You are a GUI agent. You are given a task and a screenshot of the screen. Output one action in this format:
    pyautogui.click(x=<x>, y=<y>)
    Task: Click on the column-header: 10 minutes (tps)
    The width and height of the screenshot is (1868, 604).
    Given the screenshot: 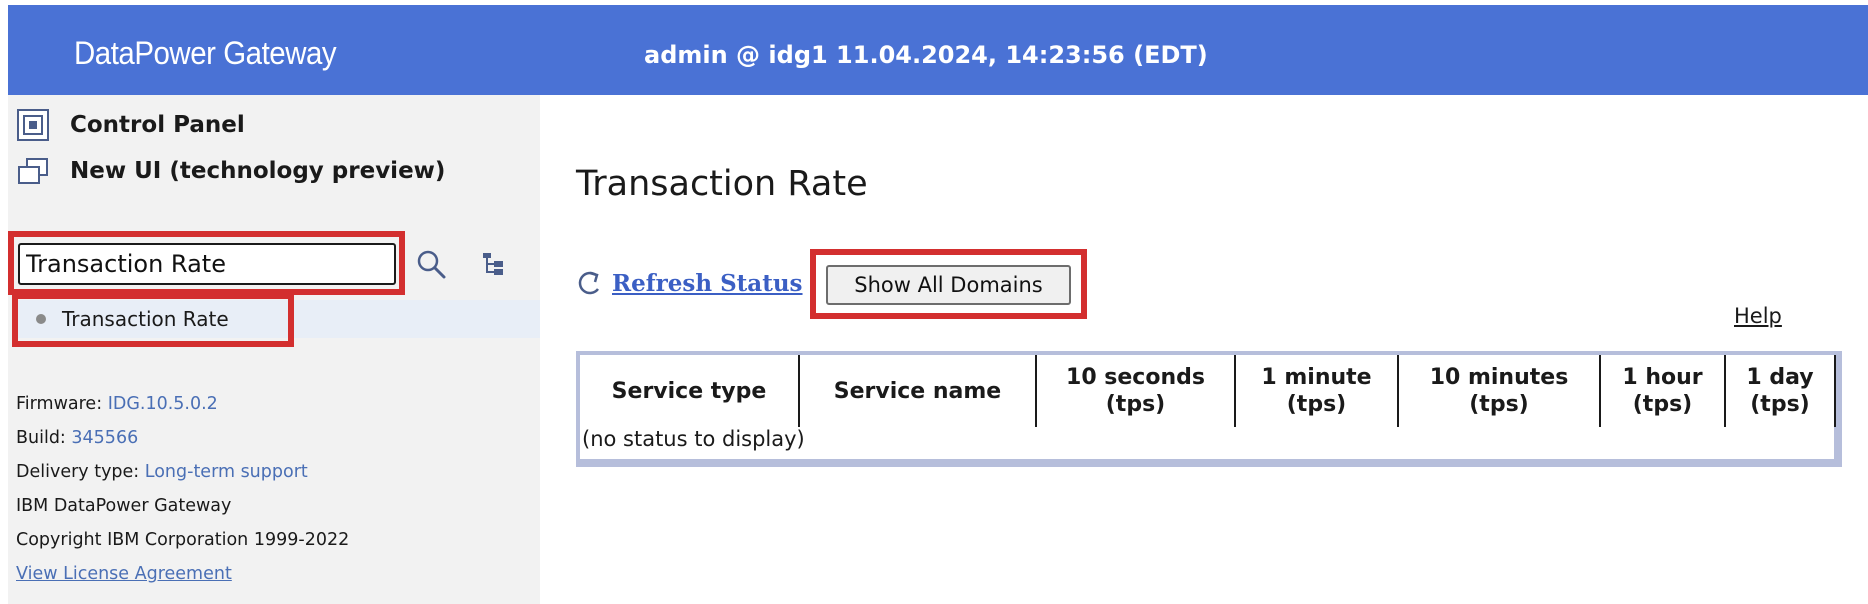 What is the action you would take?
    pyautogui.click(x=1500, y=391)
    